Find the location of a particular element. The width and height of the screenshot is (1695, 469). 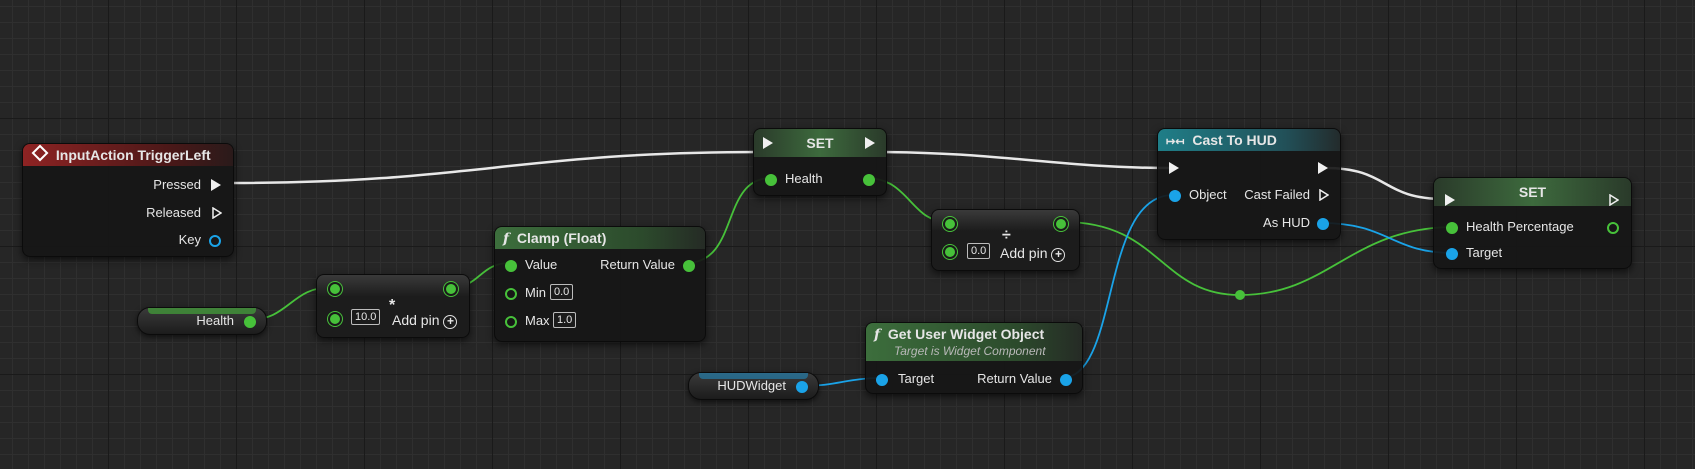

node-get-hudwidget-var: HUDWidget is located at coordinates (753, 386).